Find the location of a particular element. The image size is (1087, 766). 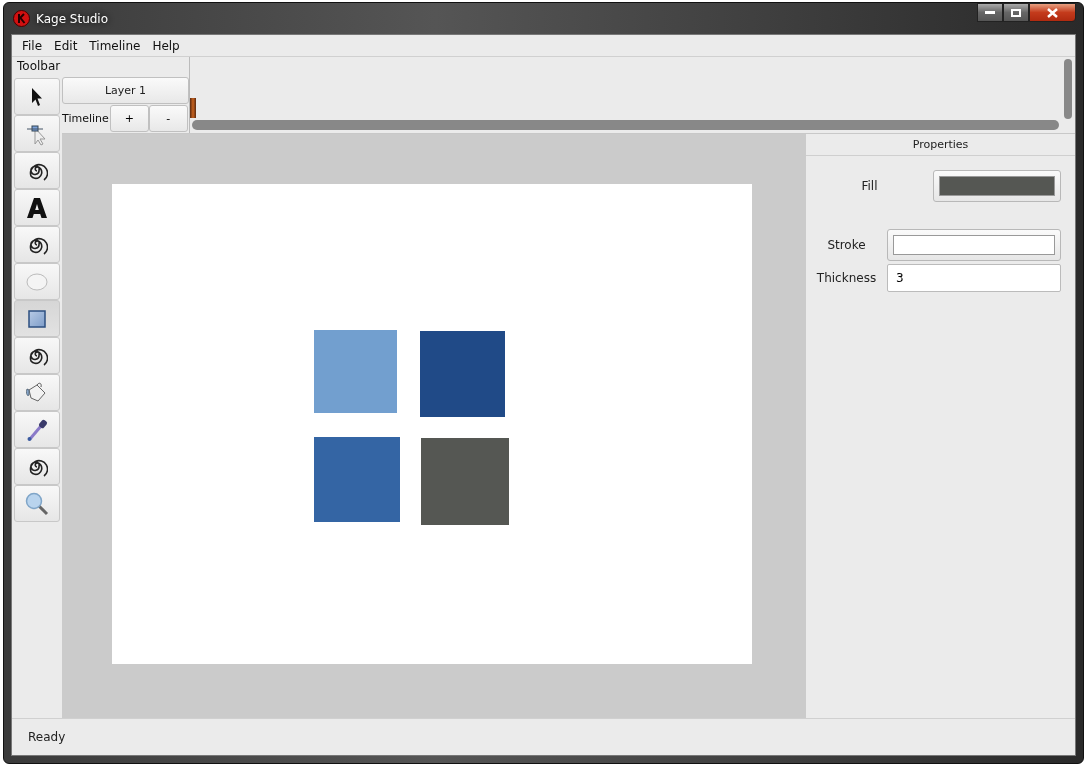

maximize-icon is located at coordinates (1016, 12).